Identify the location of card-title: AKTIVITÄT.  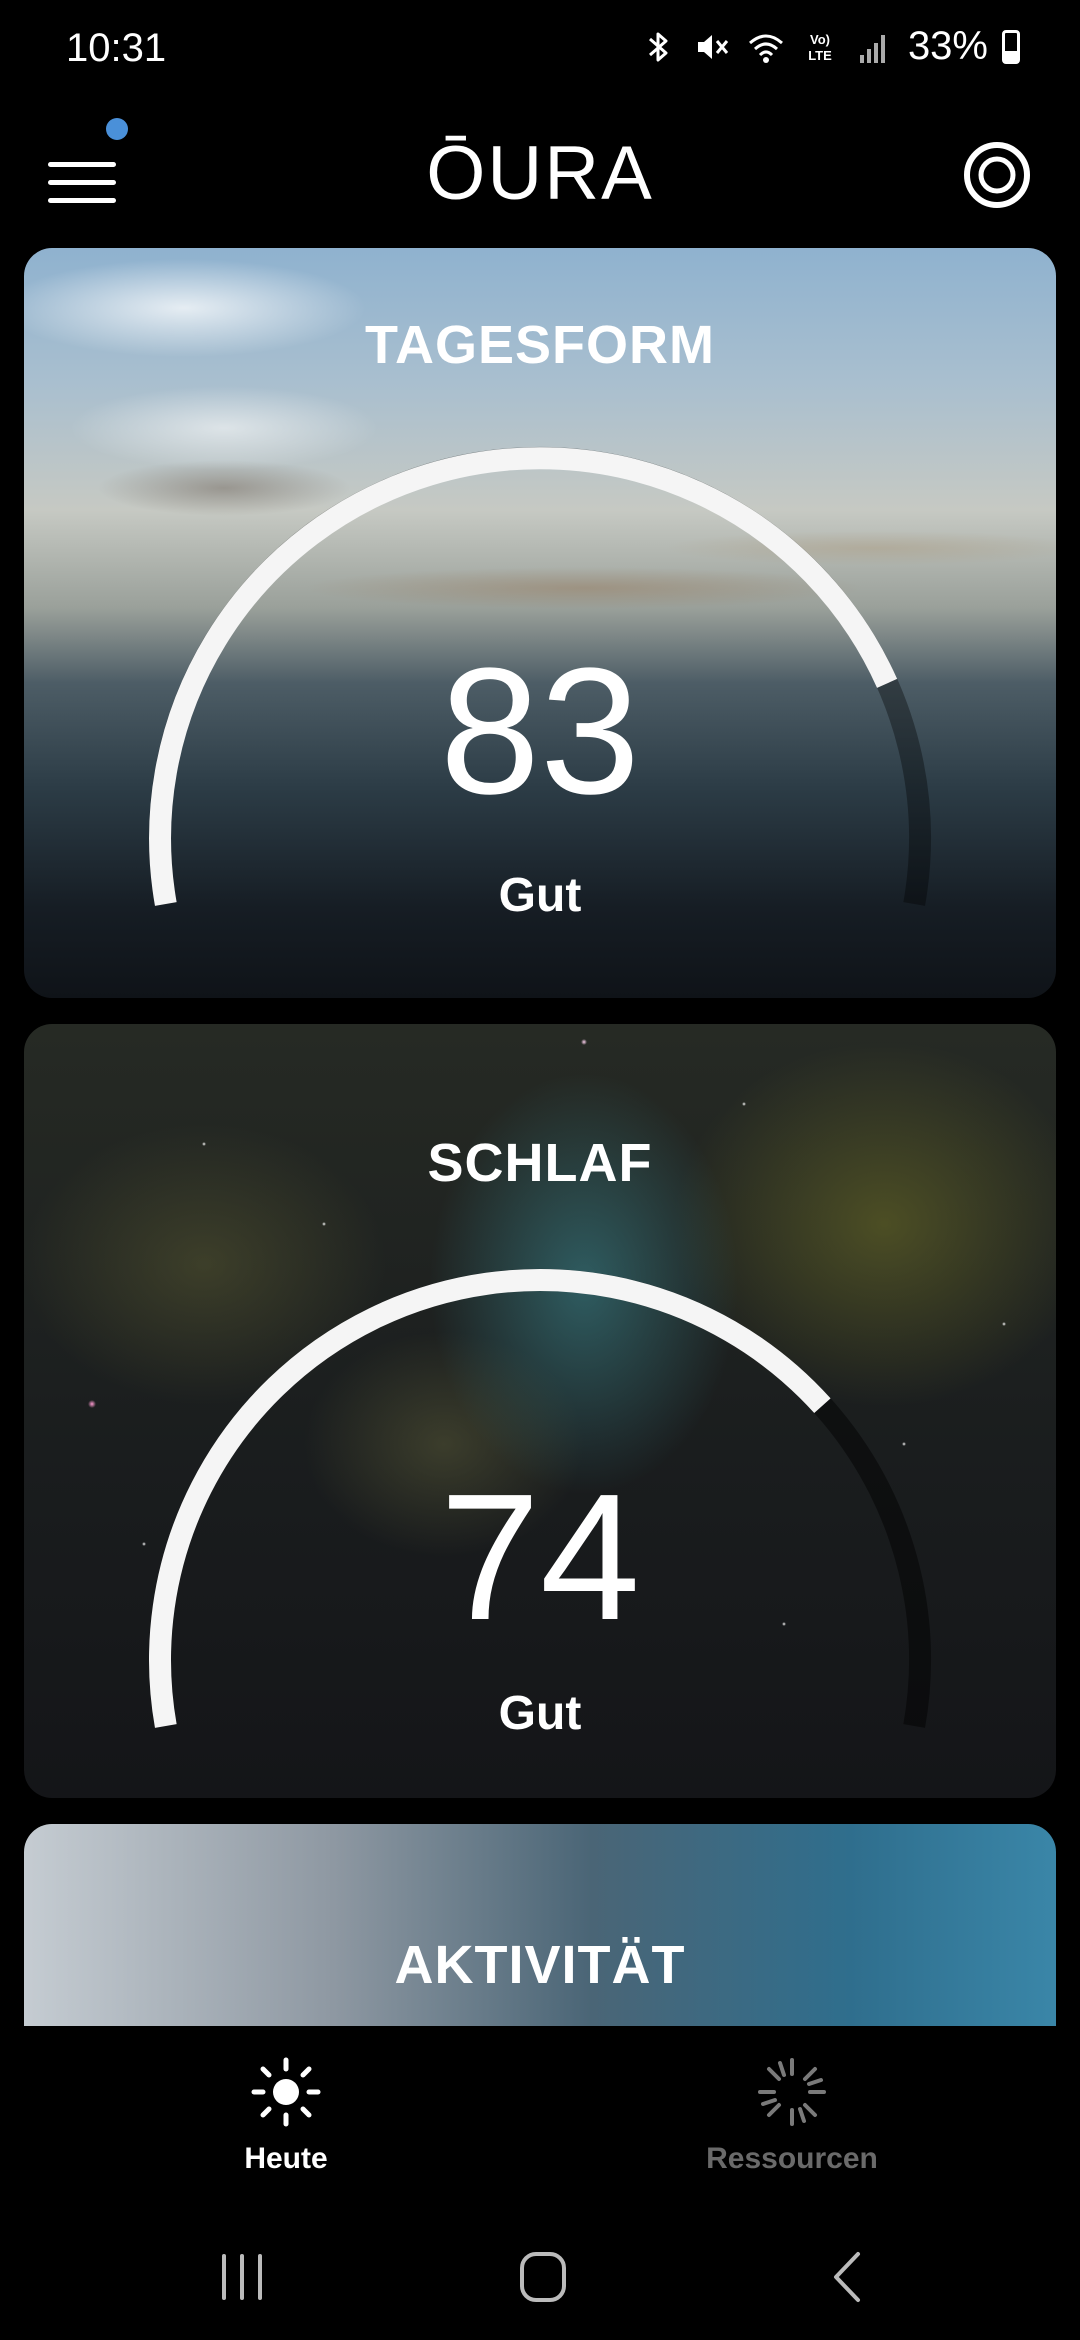
(540, 1965).